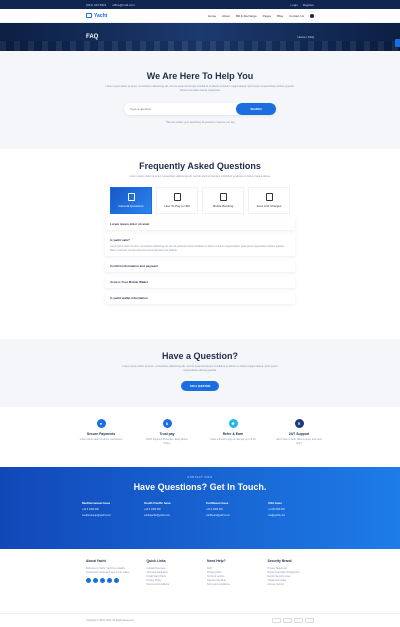 The width and height of the screenshot is (400, 627). Describe the element at coordinates (134, 266) in the screenshot. I see `faq-question: Confirm information and payment` at that location.